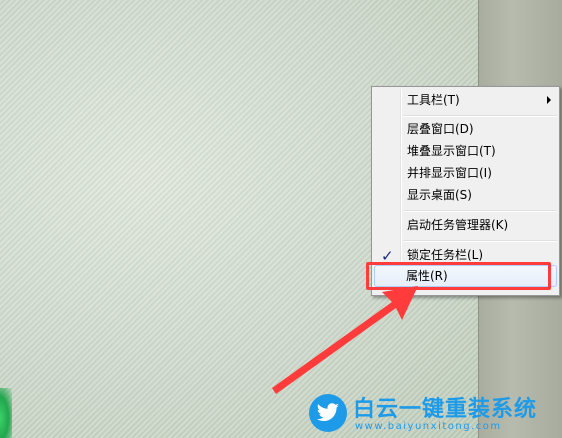 Image resolution: width=562 pixels, height=438 pixels. What do you see at coordinates (433, 100) in the screenshot?
I see `menu-item-label: 工具栏(T)` at bounding box center [433, 100].